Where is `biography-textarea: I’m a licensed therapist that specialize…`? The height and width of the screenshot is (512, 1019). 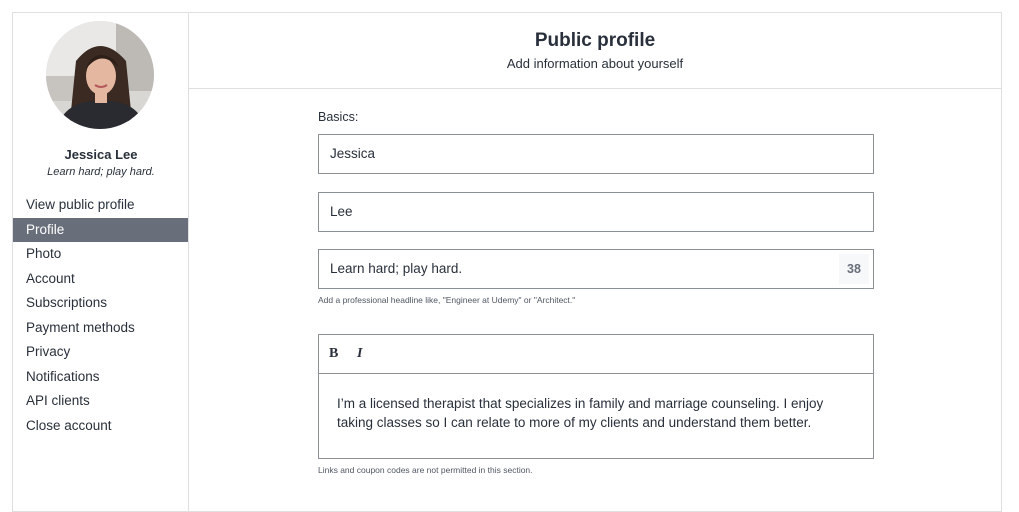 biography-textarea: I’m a licensed therapist that specialize… is located at coordinates (596, 403).